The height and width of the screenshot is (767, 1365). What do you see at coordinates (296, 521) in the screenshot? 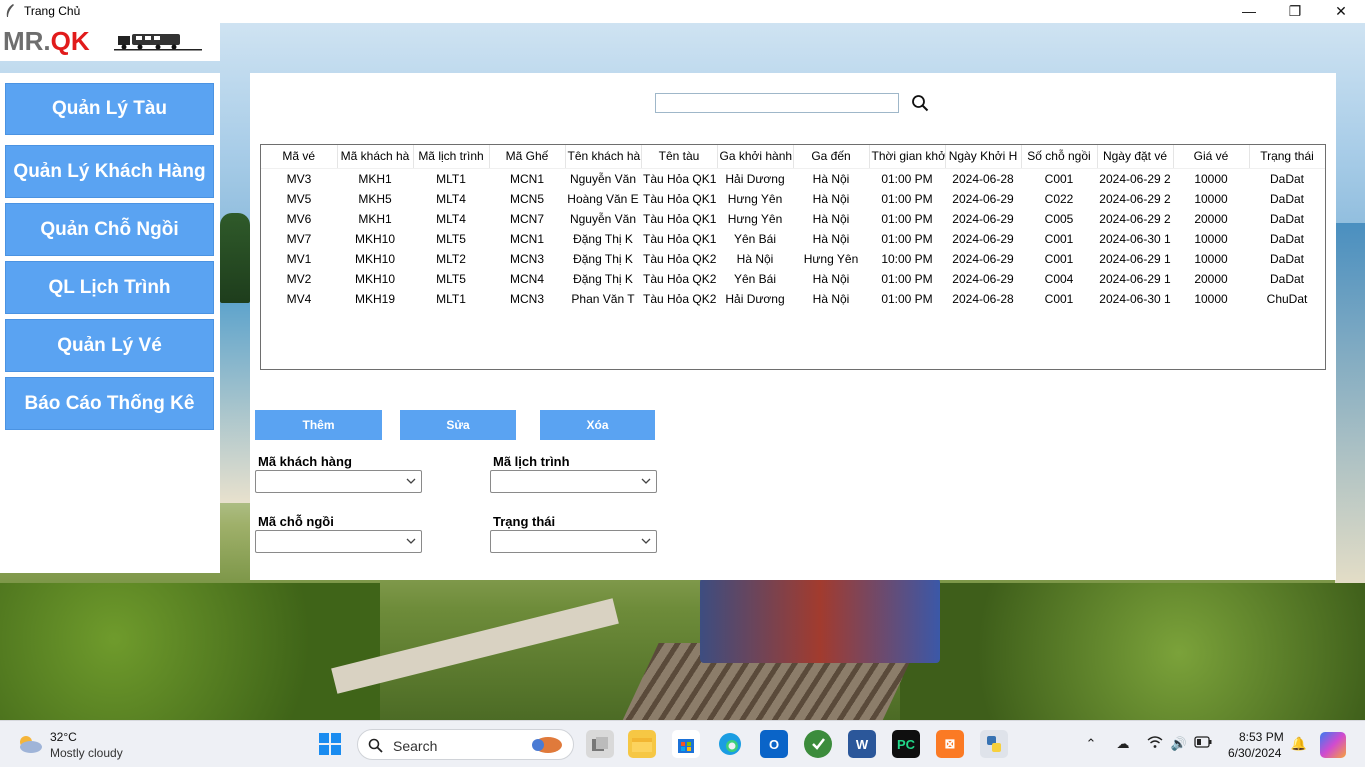
I see `seat-id-label: Mã chỗ ngồi` at bounding box center [296, 521].